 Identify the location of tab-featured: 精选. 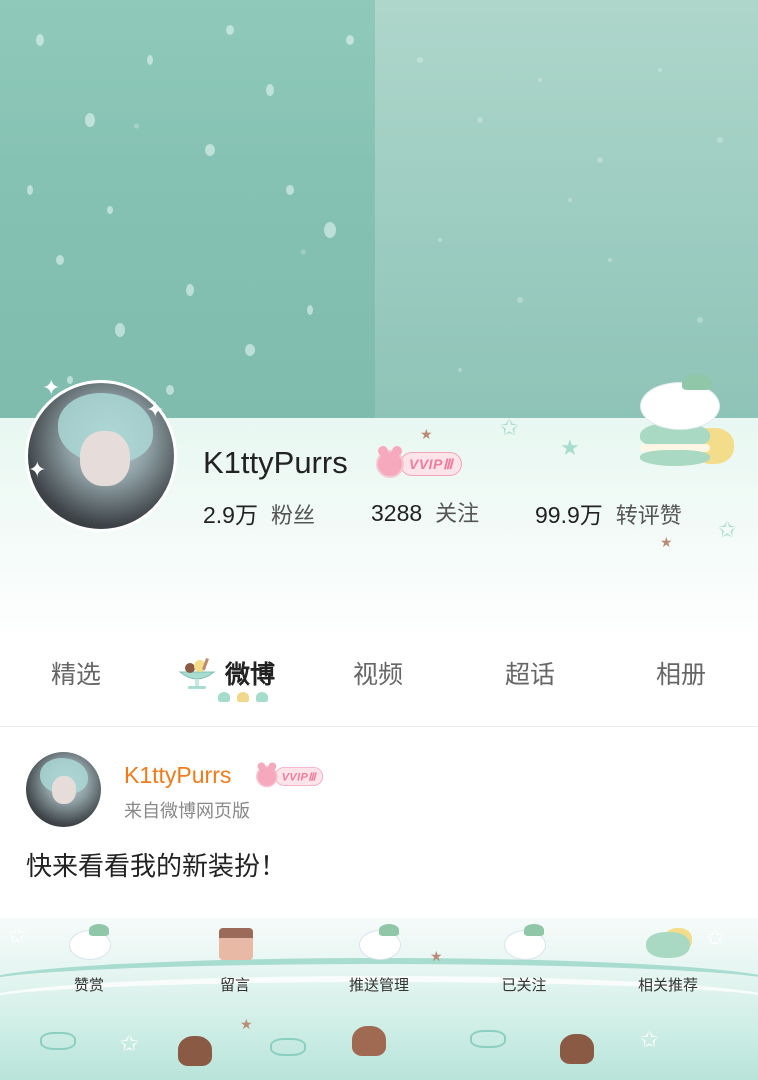
(76, 673).